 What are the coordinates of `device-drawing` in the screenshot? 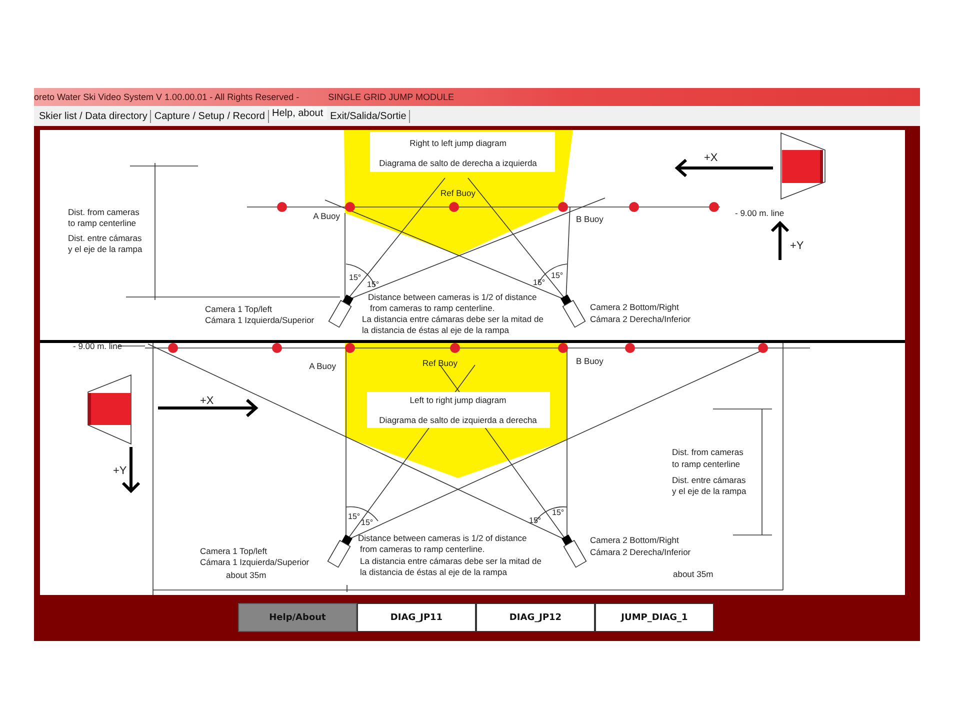 It's located at (110, 409).